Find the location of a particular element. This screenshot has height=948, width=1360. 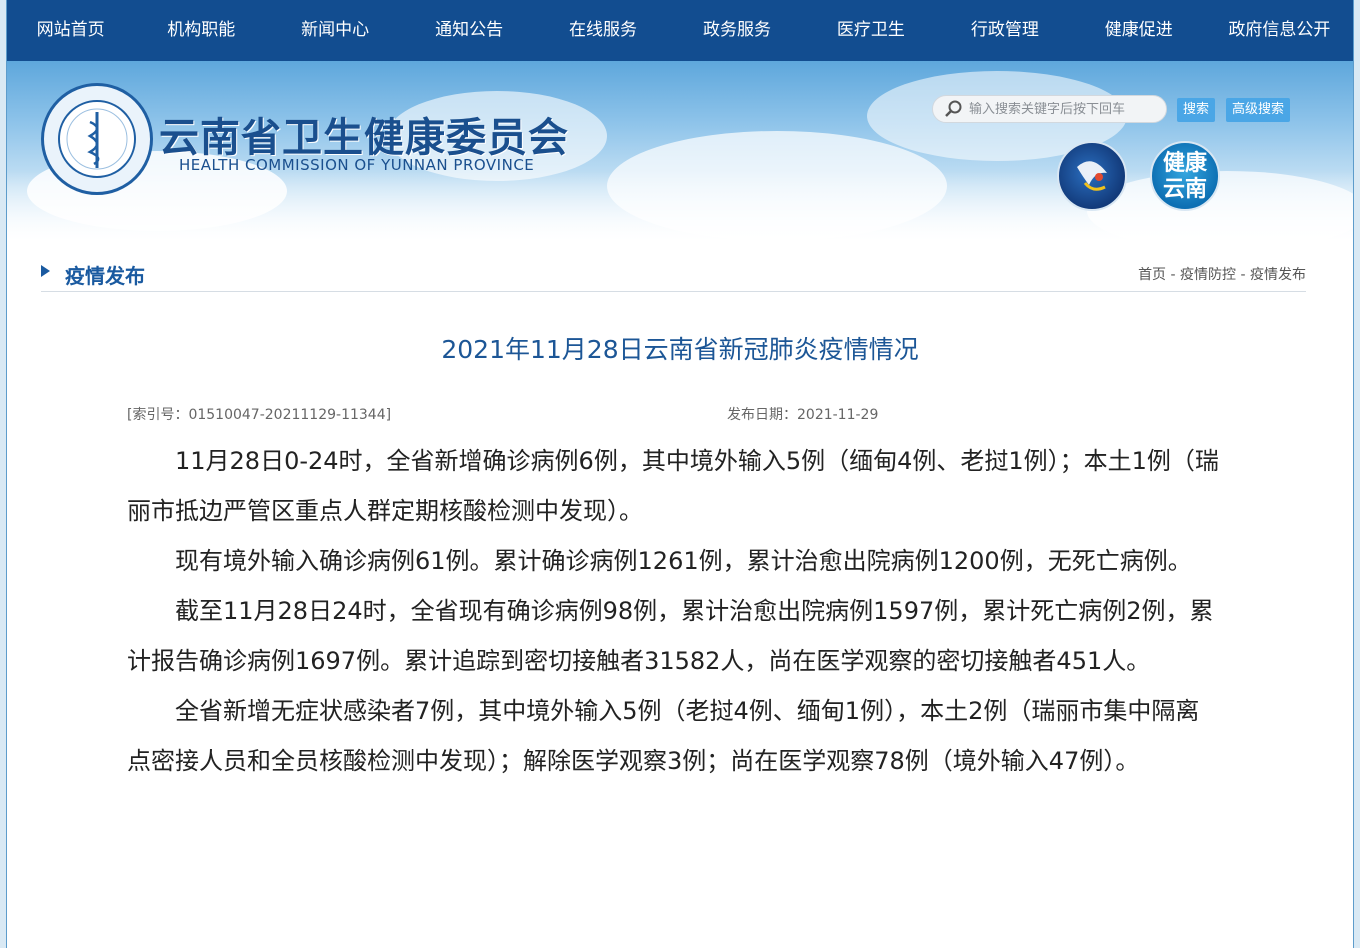

nav-item-online-service: 在线服务 is located at coordinates (603, 30).